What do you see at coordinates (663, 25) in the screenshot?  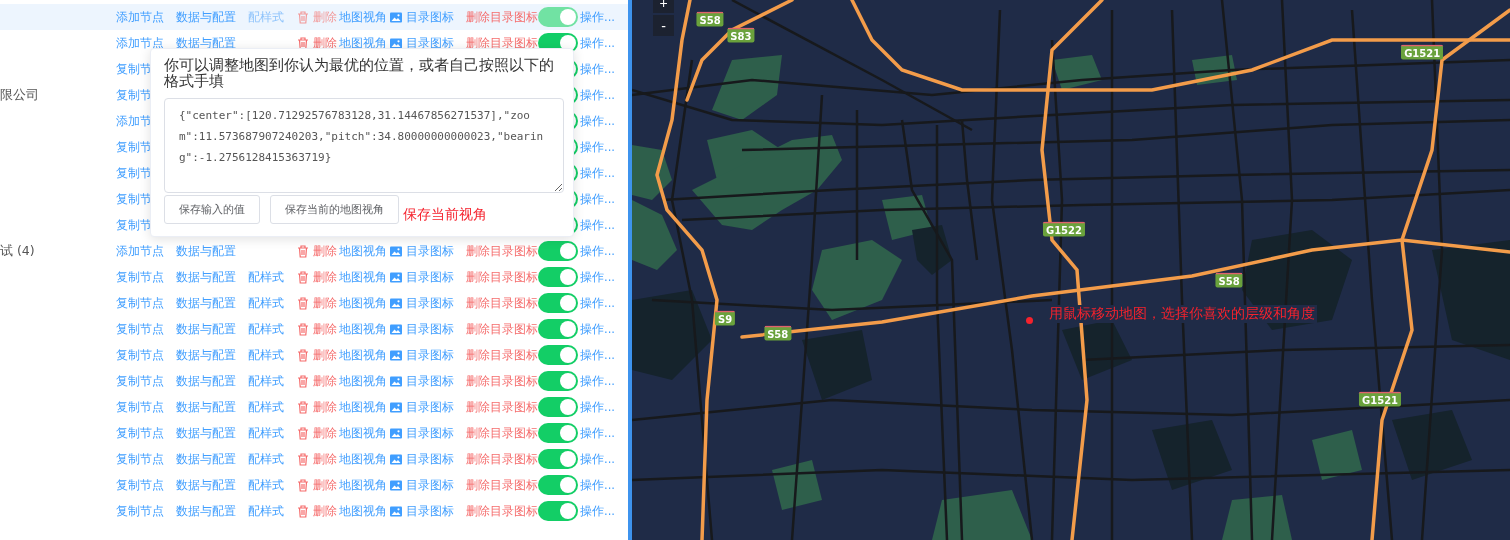 I see `zoom-button: -` at bounding box center [663, 25].